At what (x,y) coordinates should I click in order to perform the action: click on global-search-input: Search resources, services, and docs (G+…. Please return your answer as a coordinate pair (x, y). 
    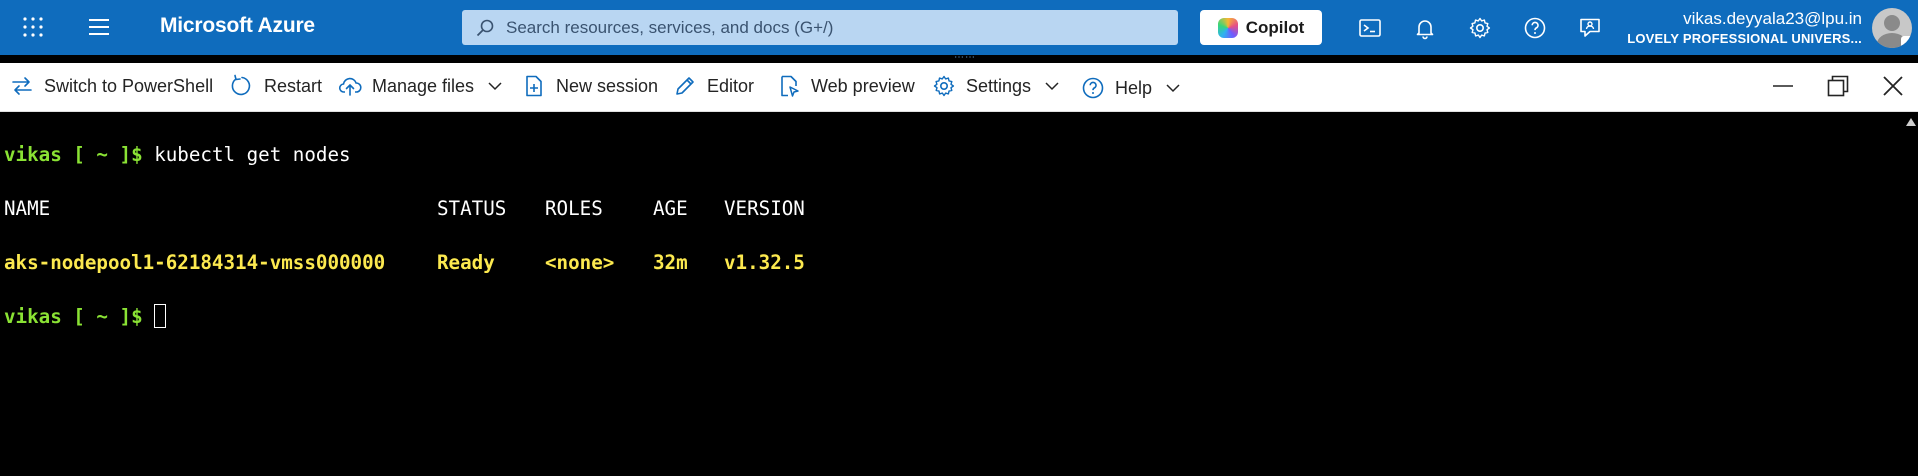
    Looking at the image, I should click on (820, 27).